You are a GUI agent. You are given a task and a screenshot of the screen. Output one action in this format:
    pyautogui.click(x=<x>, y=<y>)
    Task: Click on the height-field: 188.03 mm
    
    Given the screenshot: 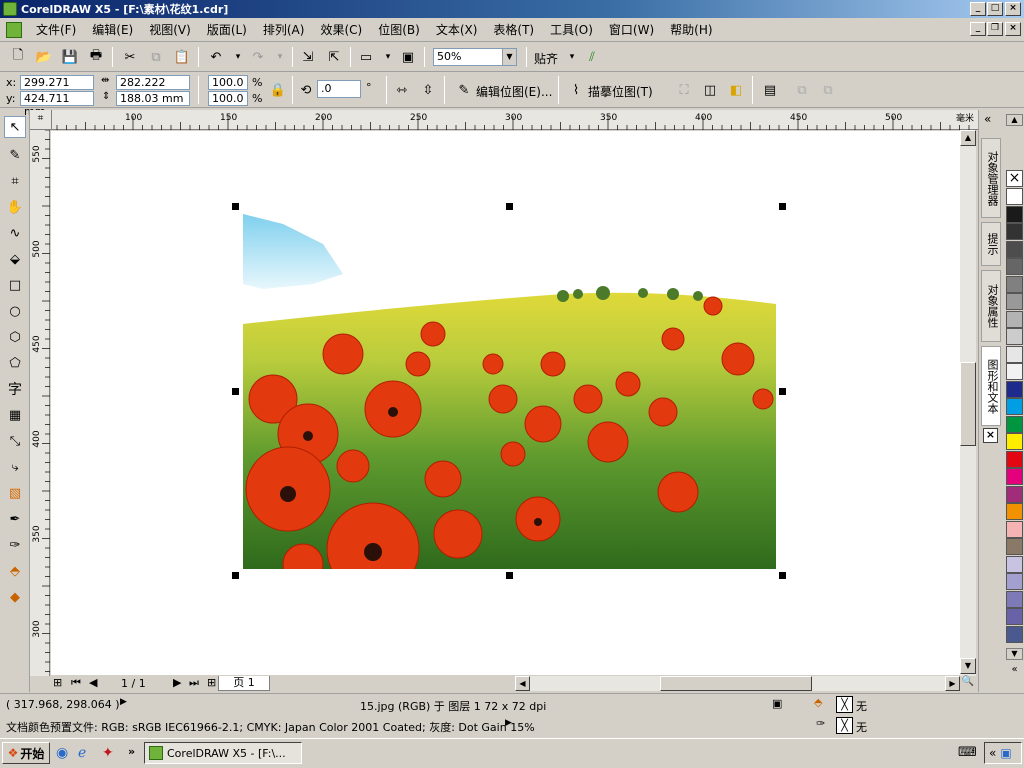 What is the action you would take?
    pyautogui.click(x=153, y=98)
    